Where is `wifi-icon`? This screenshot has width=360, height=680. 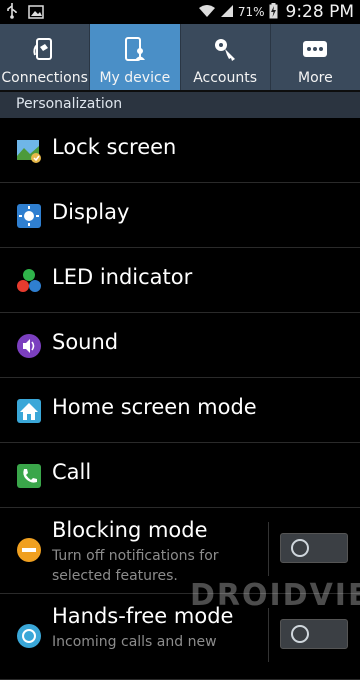
wifi-icon is located at coordinates (207, 12).